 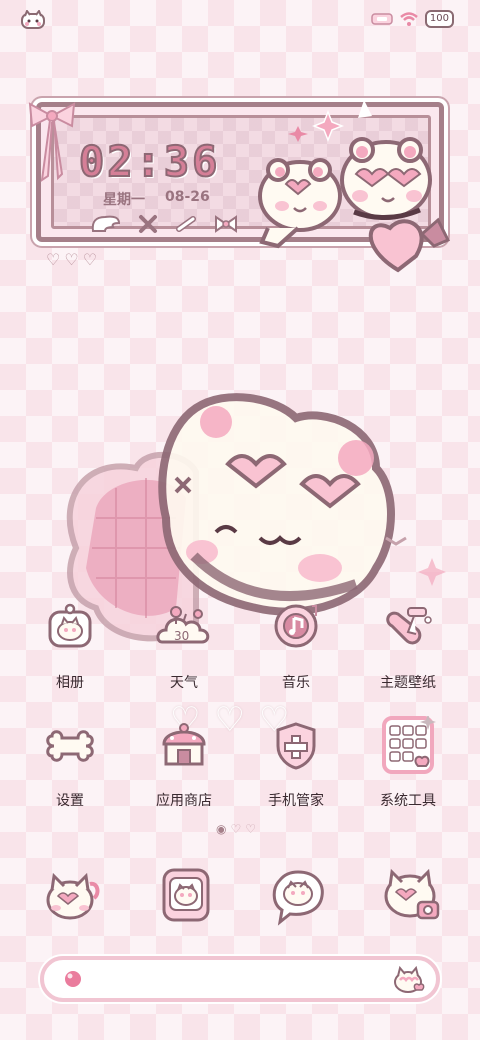 What do you see at coordinates (184, 682) in the screenshot?
I see `app-label: 天气` at bounding box center [184, 682].